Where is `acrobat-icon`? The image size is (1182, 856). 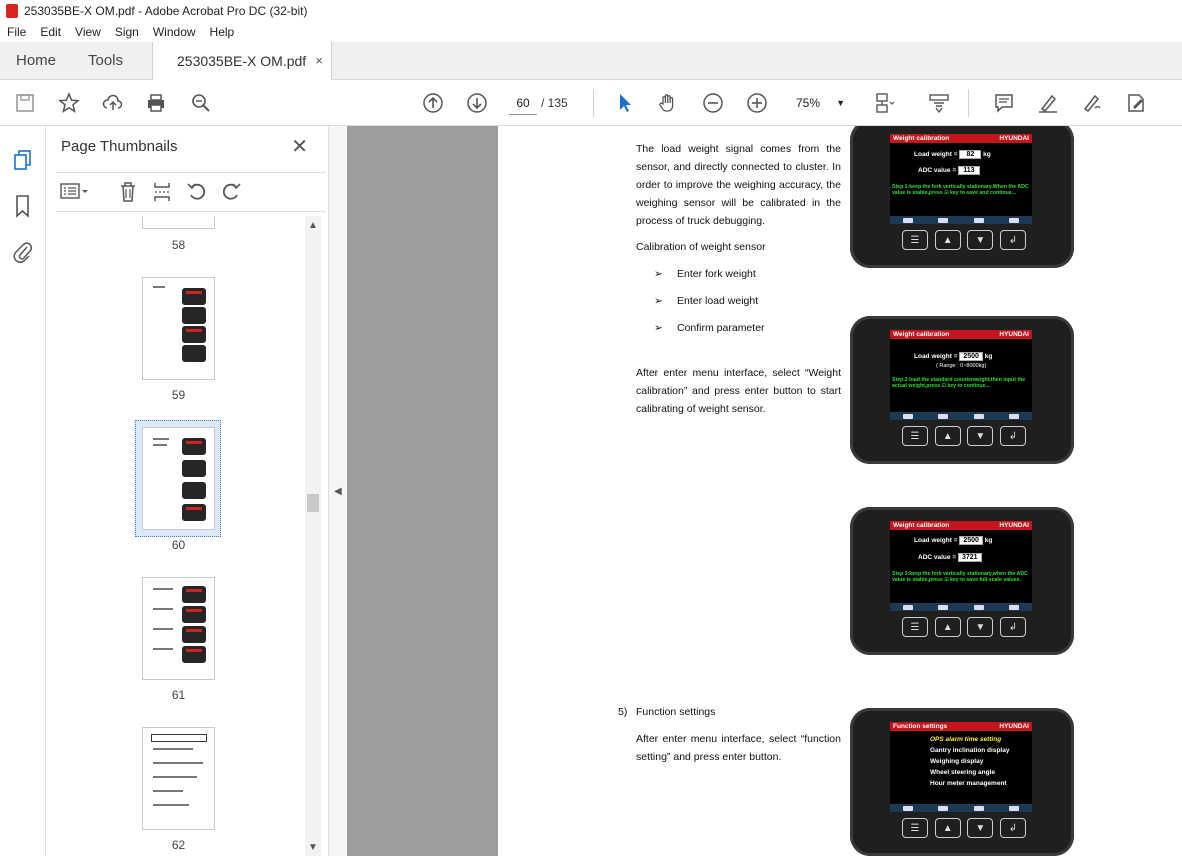
acrobat-icon is located at coordinates (12, 11).